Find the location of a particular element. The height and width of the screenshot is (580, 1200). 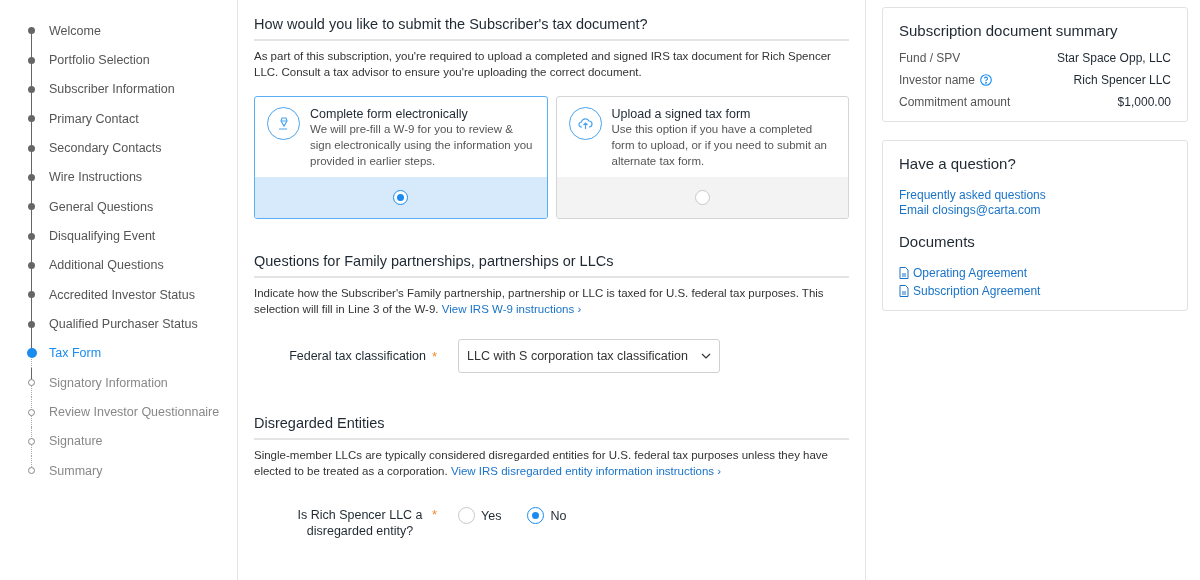

option-card: Upload a signed tax form Use this option if you have a completed form to upload, or if you need to submit an alternate tax form. is located at coordinates (702, 157).